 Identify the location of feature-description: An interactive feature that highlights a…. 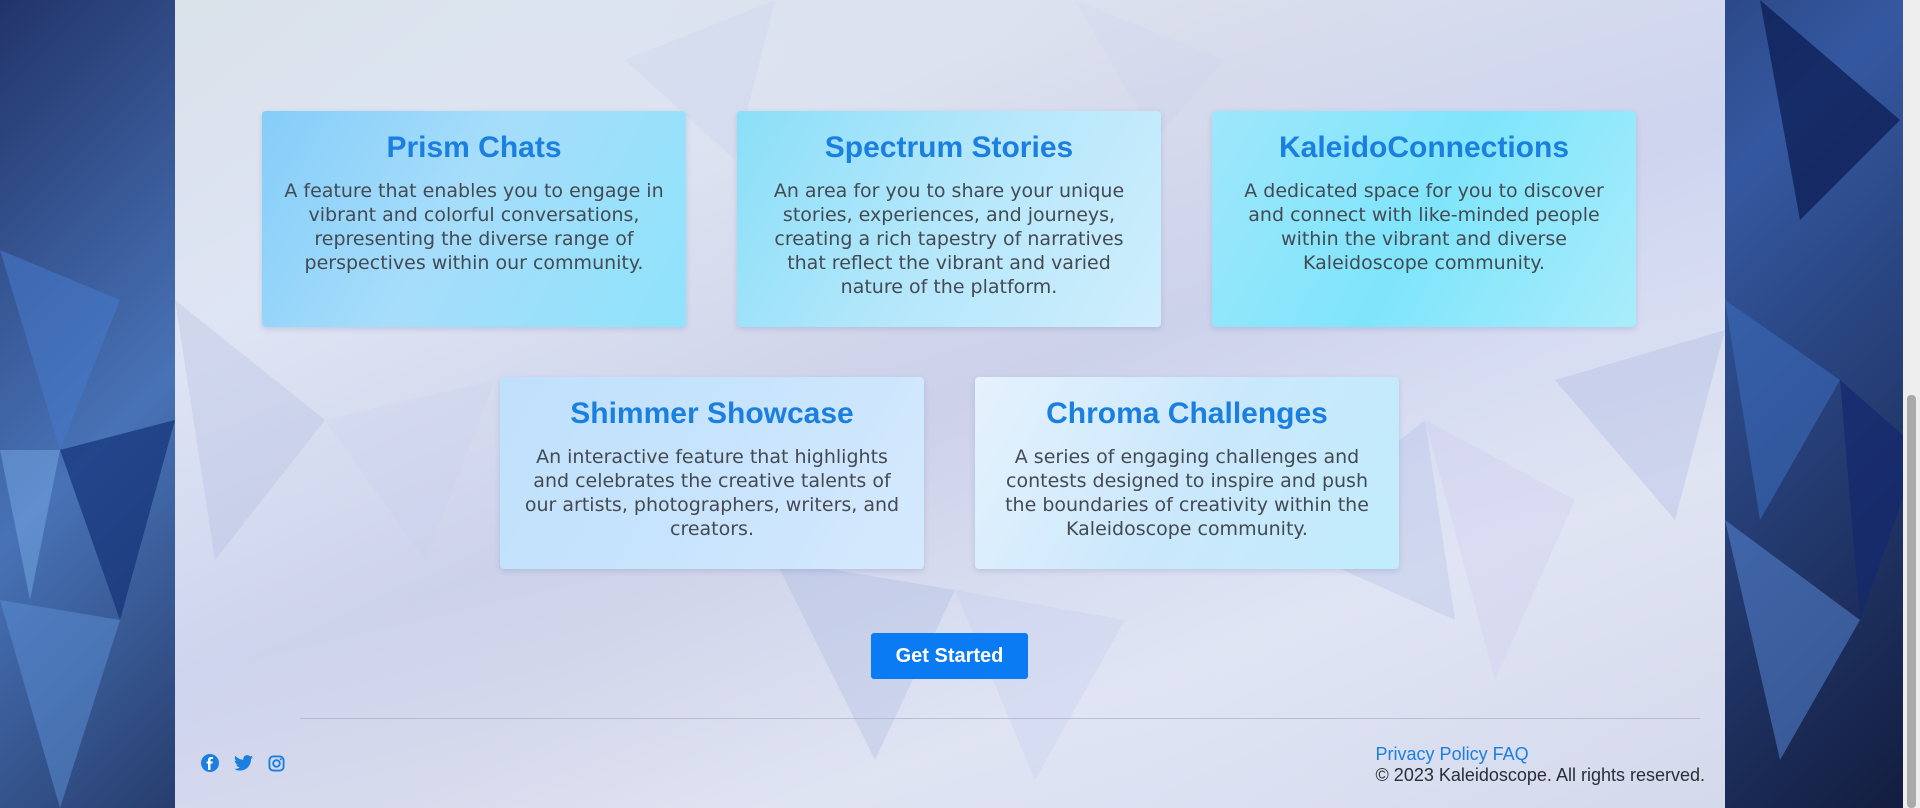
(712, 493).